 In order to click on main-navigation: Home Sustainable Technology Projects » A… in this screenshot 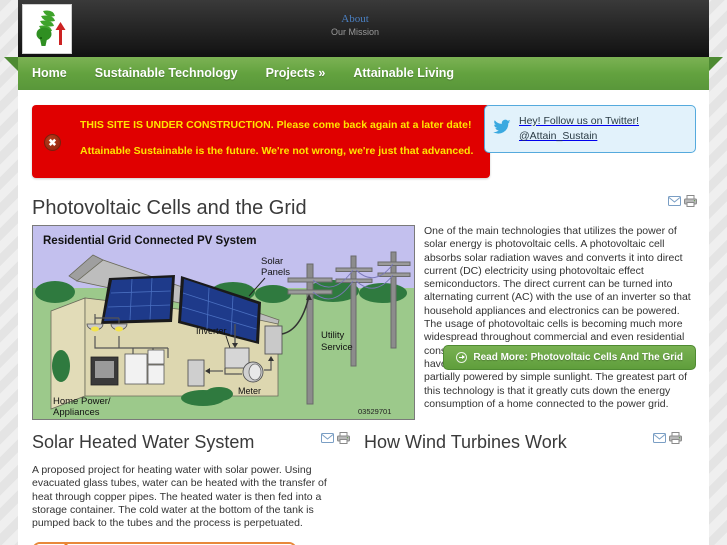, I will do `click(363, 77)`.